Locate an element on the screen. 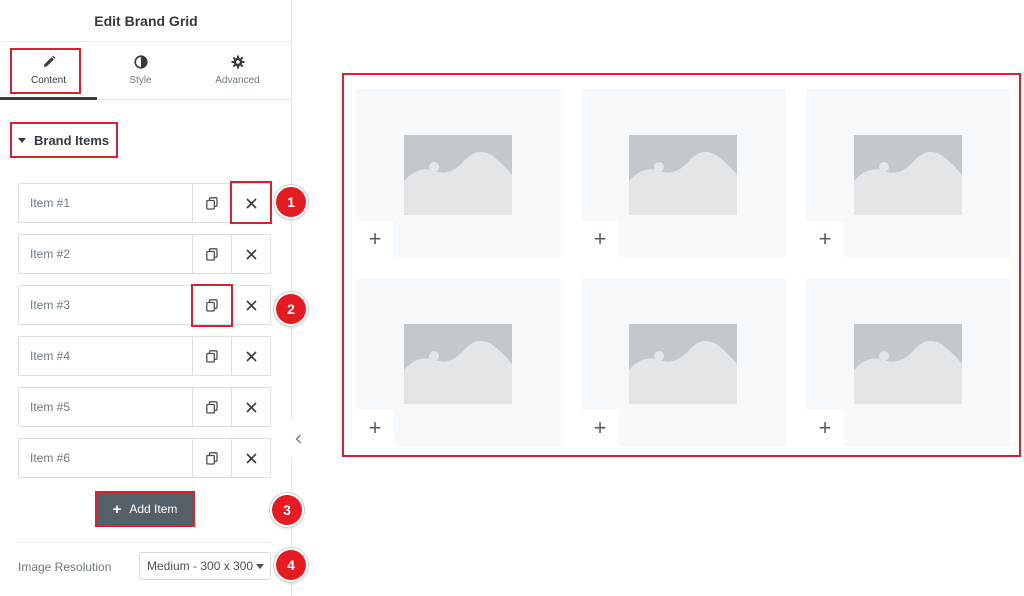 The height and width of the screenshot is (596, 1024). image-resolution-value: Medium - 300 x 300 is located at coordinates (200, 566).